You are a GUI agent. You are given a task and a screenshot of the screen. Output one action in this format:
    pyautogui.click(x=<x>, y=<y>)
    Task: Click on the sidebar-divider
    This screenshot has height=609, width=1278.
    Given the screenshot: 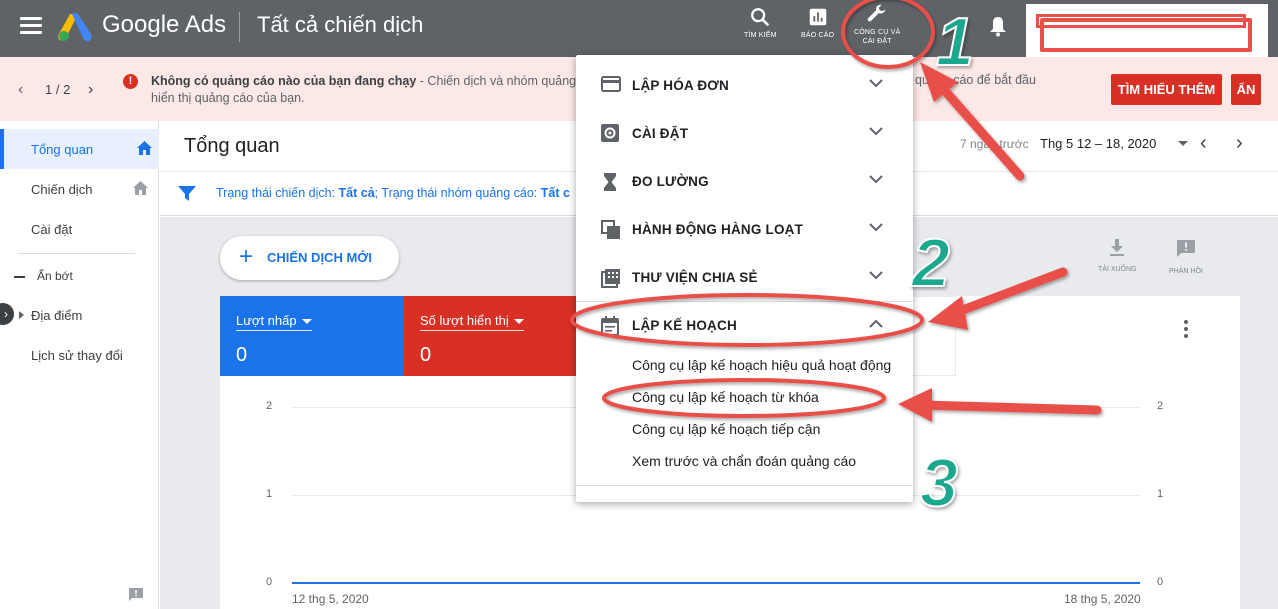 What is the action you would take?
    pyautogui.click(x=76, y=253)
    